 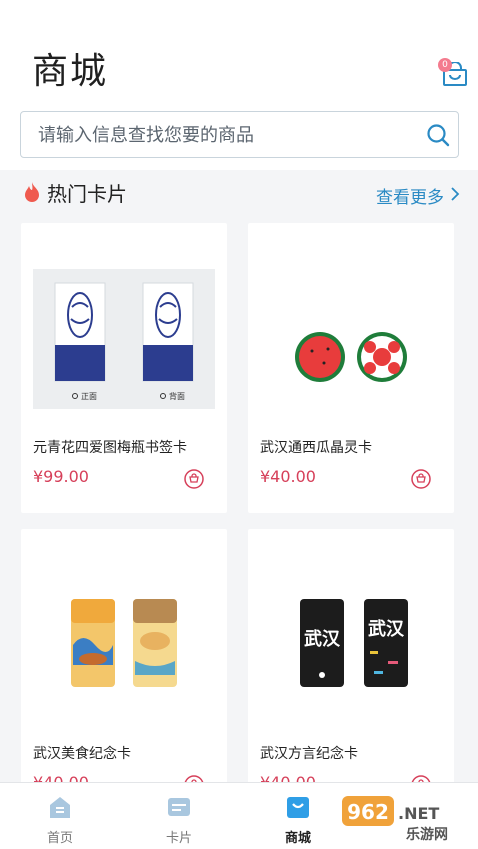 I want to click on product-card: 正面 背面 元青花四爱图梅瓶书签卡 ¥99.00, so click(x=124, y=368).